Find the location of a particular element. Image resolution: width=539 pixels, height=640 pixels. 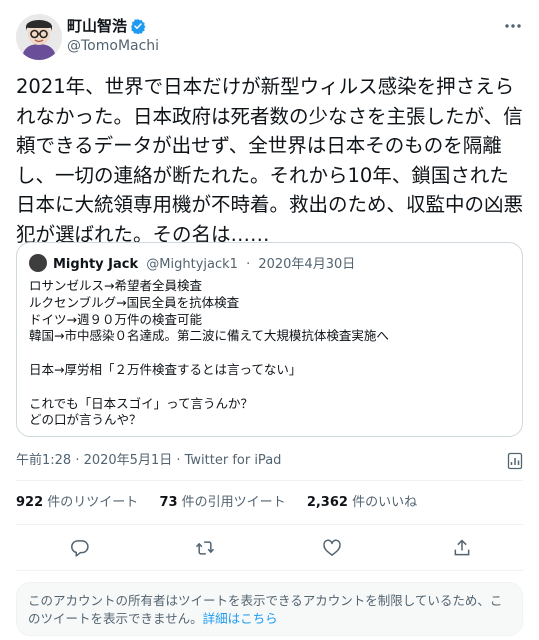

quoted-display-name: Mighty Jack is located at coordinates (96, 264).